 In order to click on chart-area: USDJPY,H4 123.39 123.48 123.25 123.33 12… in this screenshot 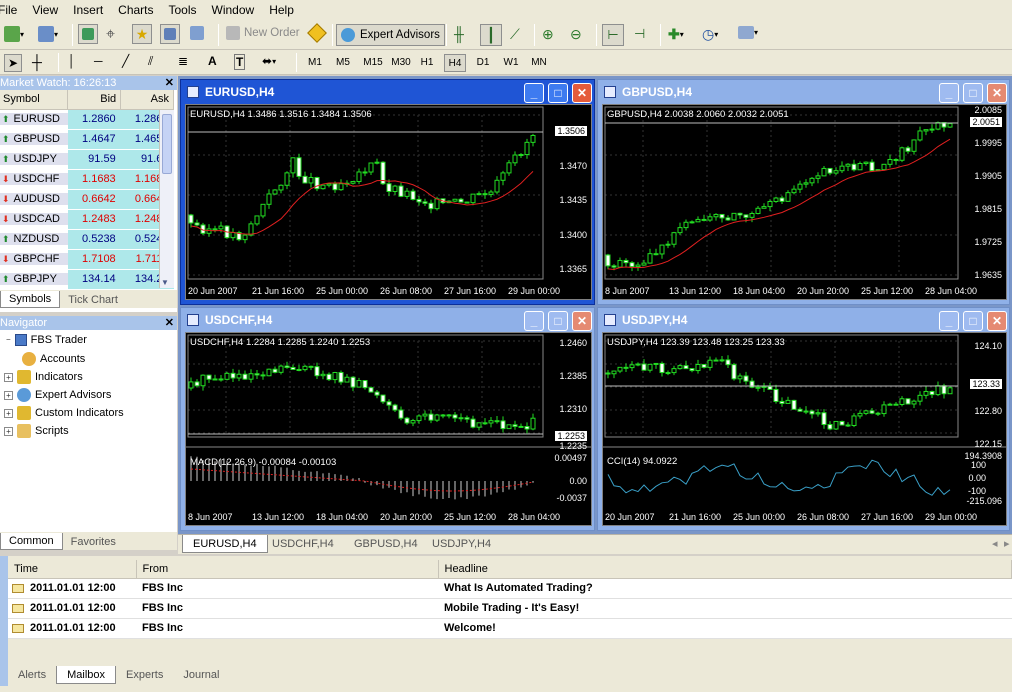, I will do `click(804, 429)`.